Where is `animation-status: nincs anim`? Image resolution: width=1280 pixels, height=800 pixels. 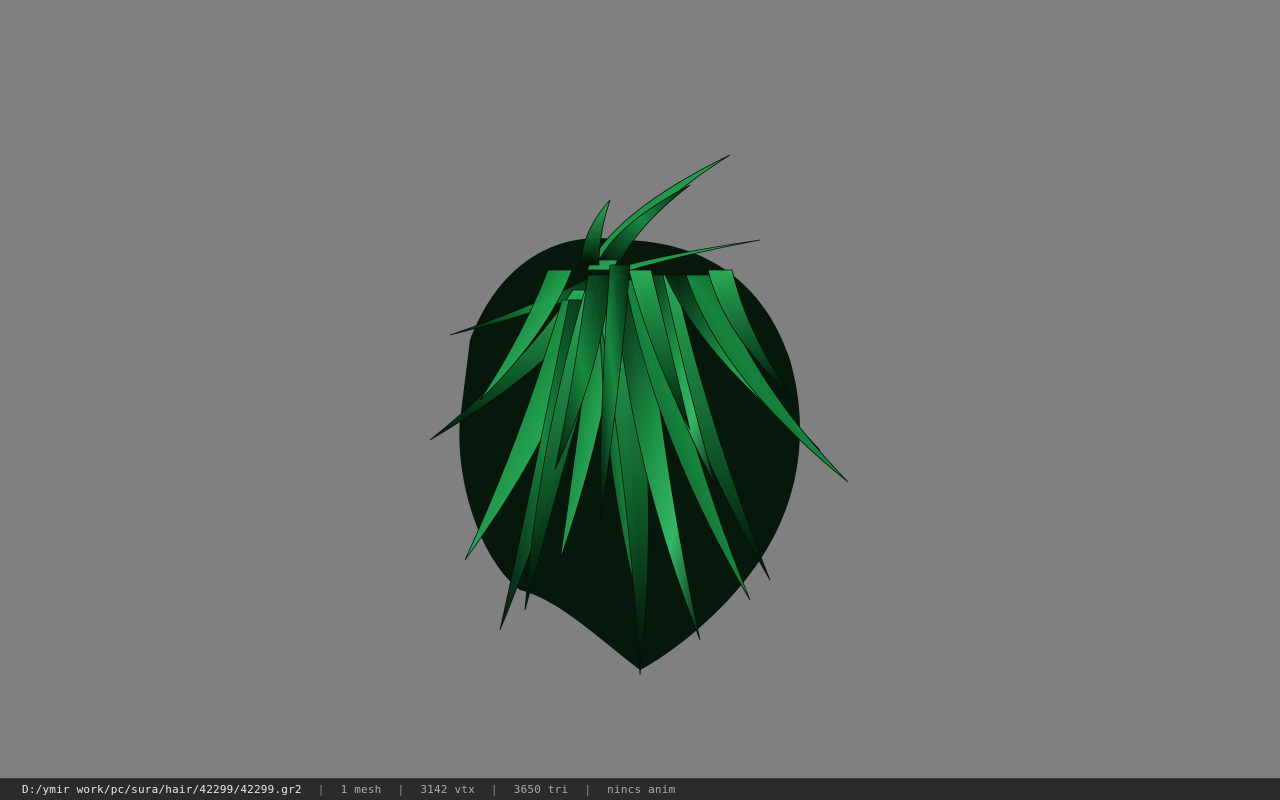
animation-status: nincs anim is located at coordinates (641, 789).